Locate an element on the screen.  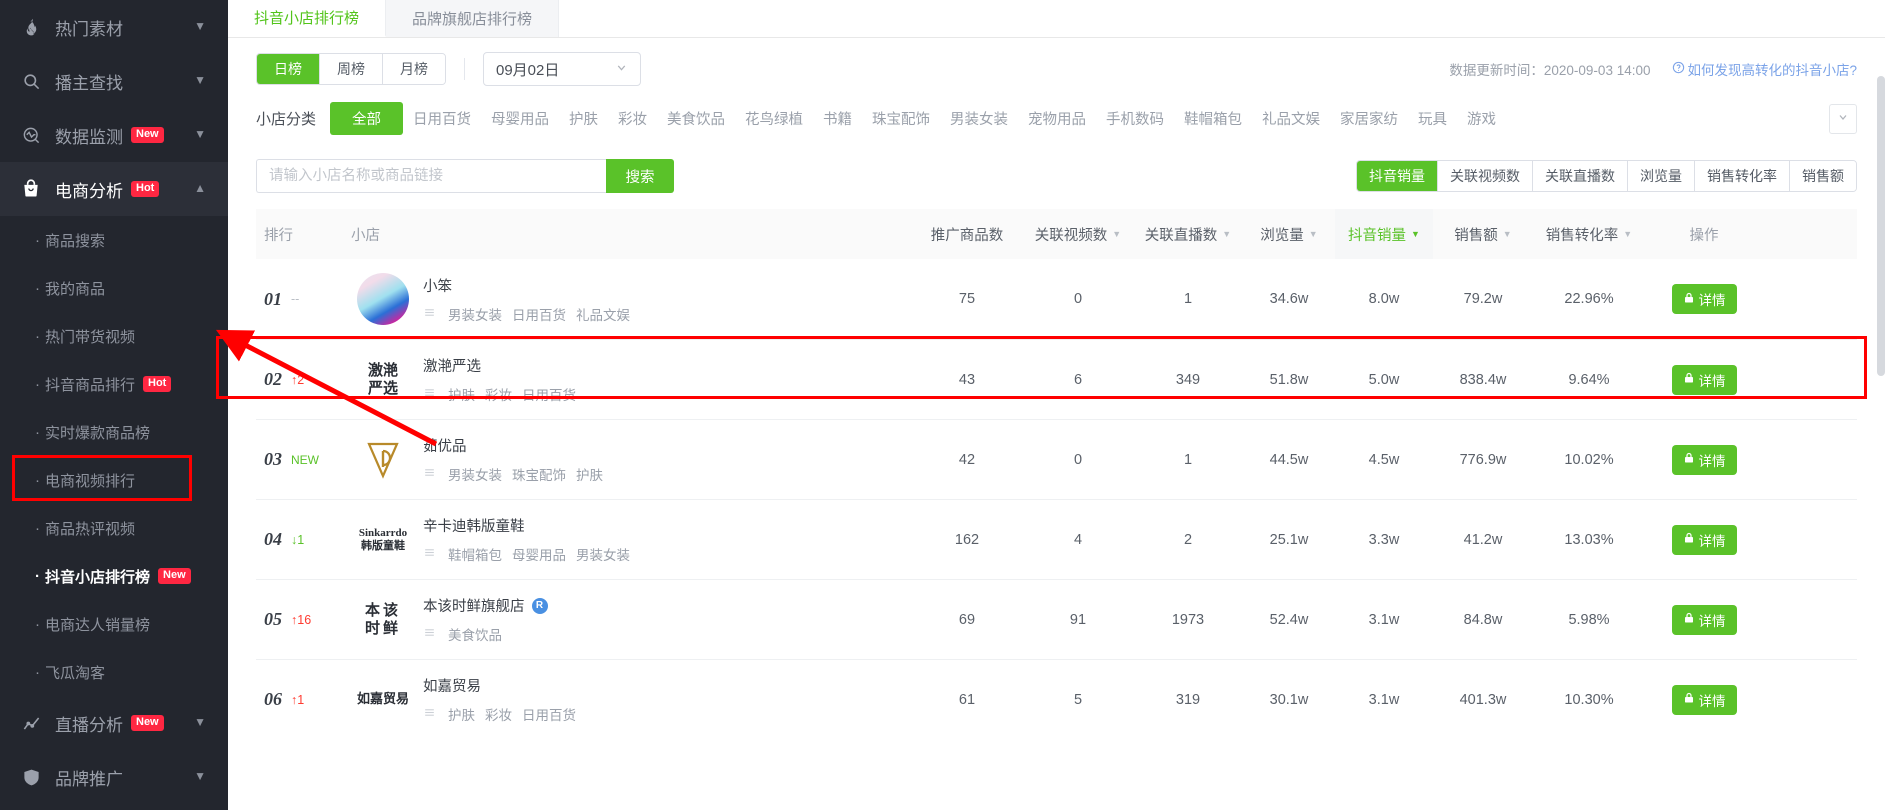
tab-douyin-shop-rank: 抖音小店排行榜 is located at coordinates (307, 18).